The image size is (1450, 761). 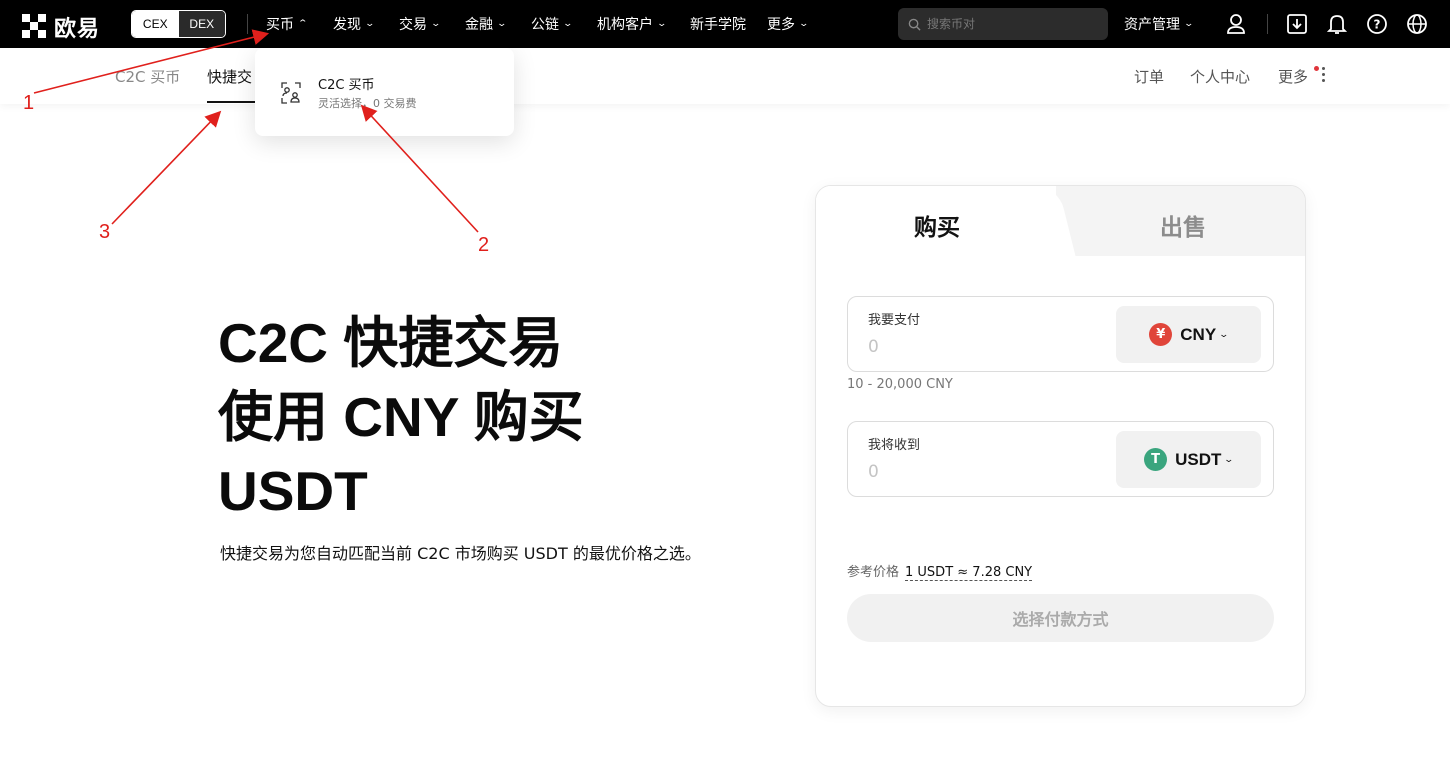 I want to click on hero-title-line: USDT, so click(x=293, y=491).